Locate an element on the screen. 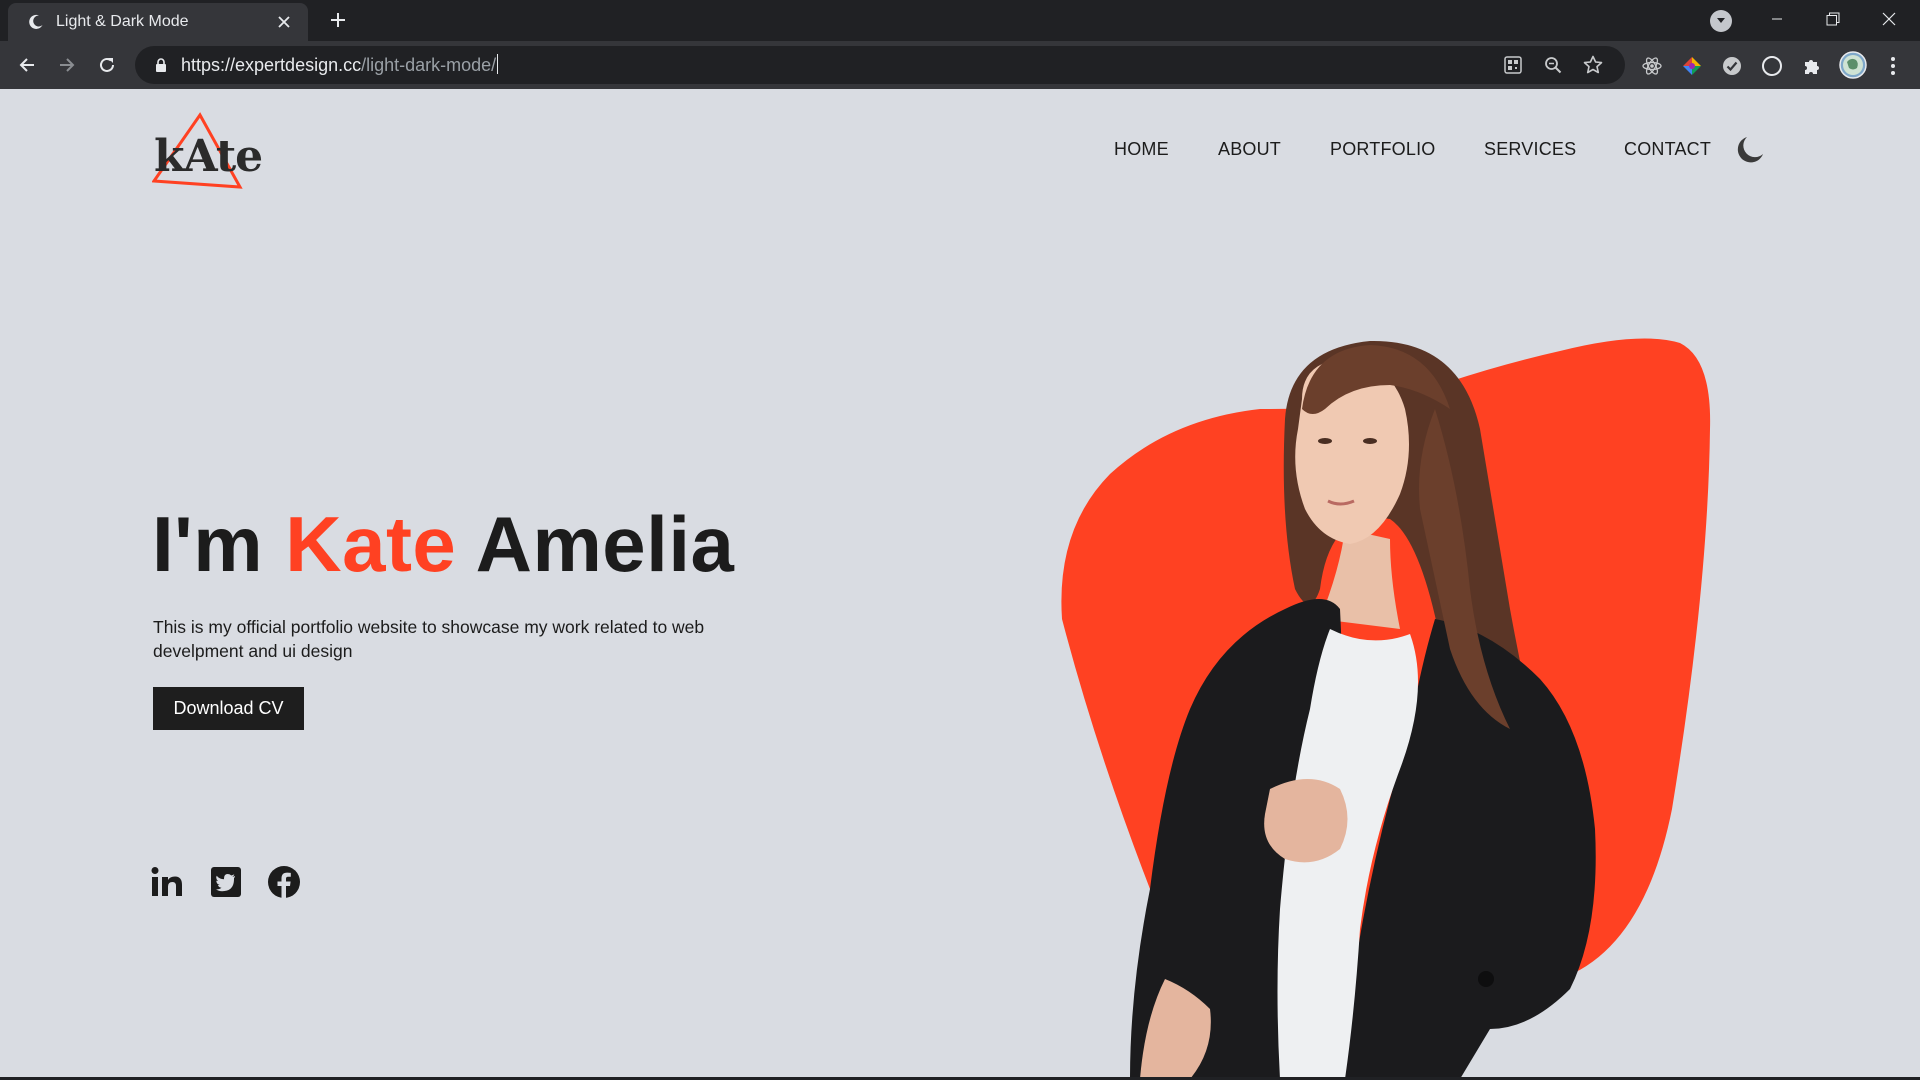  zoom-icon is located at coordinates (1553, 65).